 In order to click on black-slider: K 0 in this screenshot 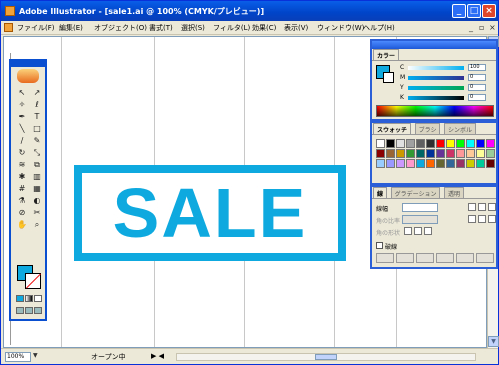, I will do `click(448, 98)`.